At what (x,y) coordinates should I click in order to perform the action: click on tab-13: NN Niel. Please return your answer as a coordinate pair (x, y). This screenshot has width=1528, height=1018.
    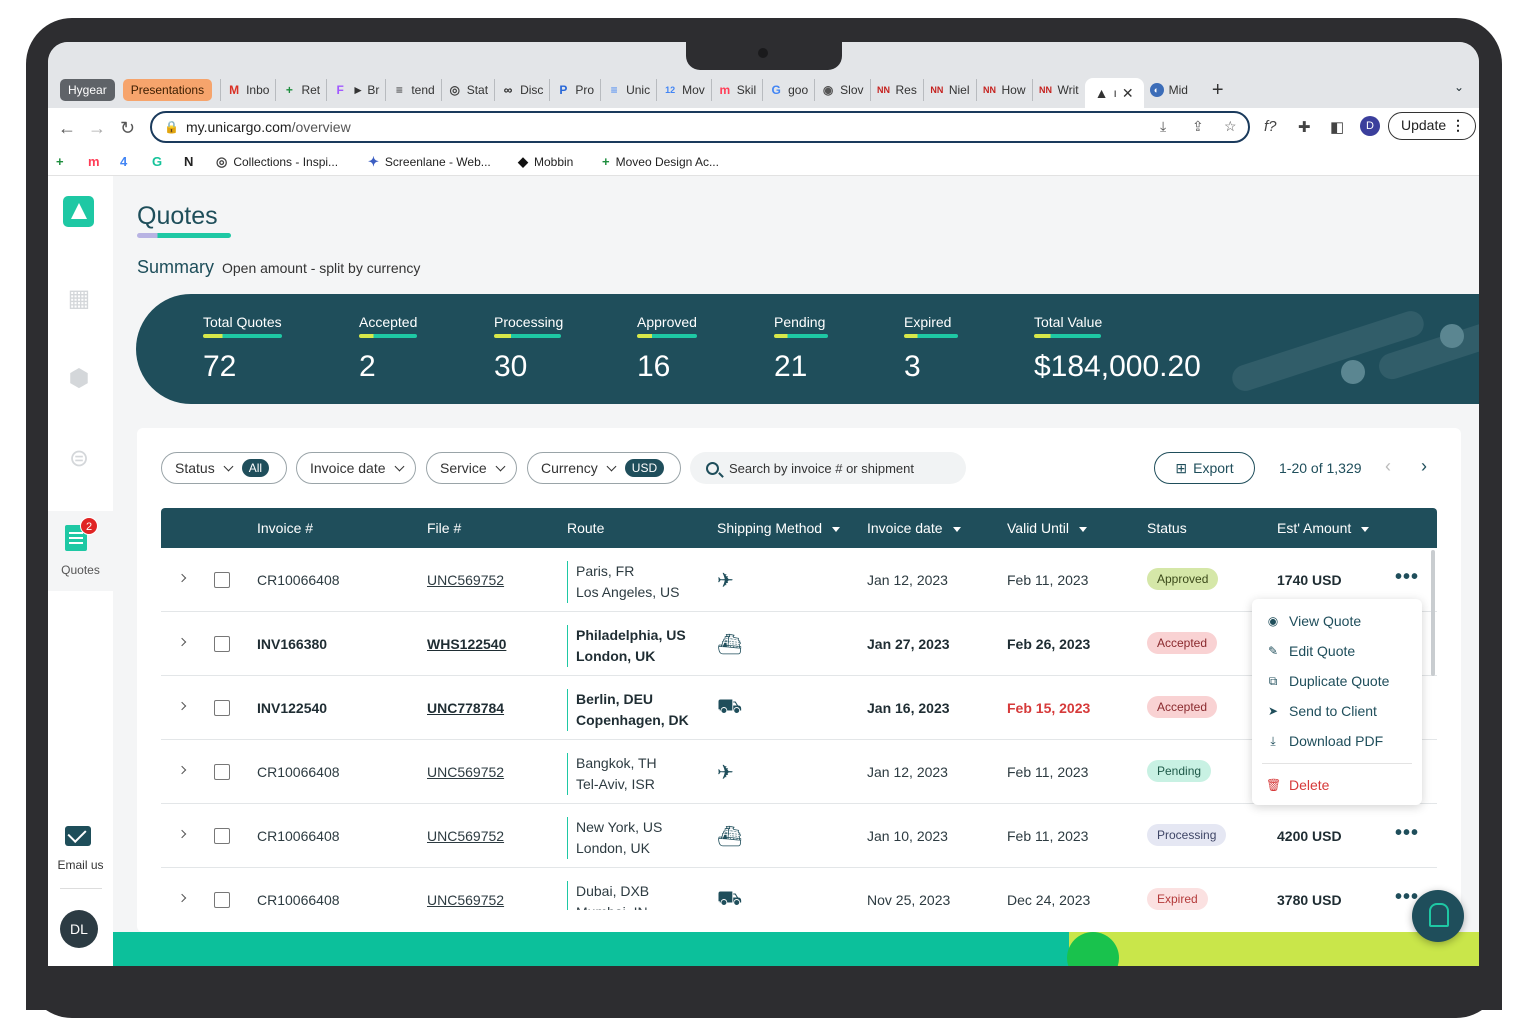
    Looking at the image, I should click on (949, 90).